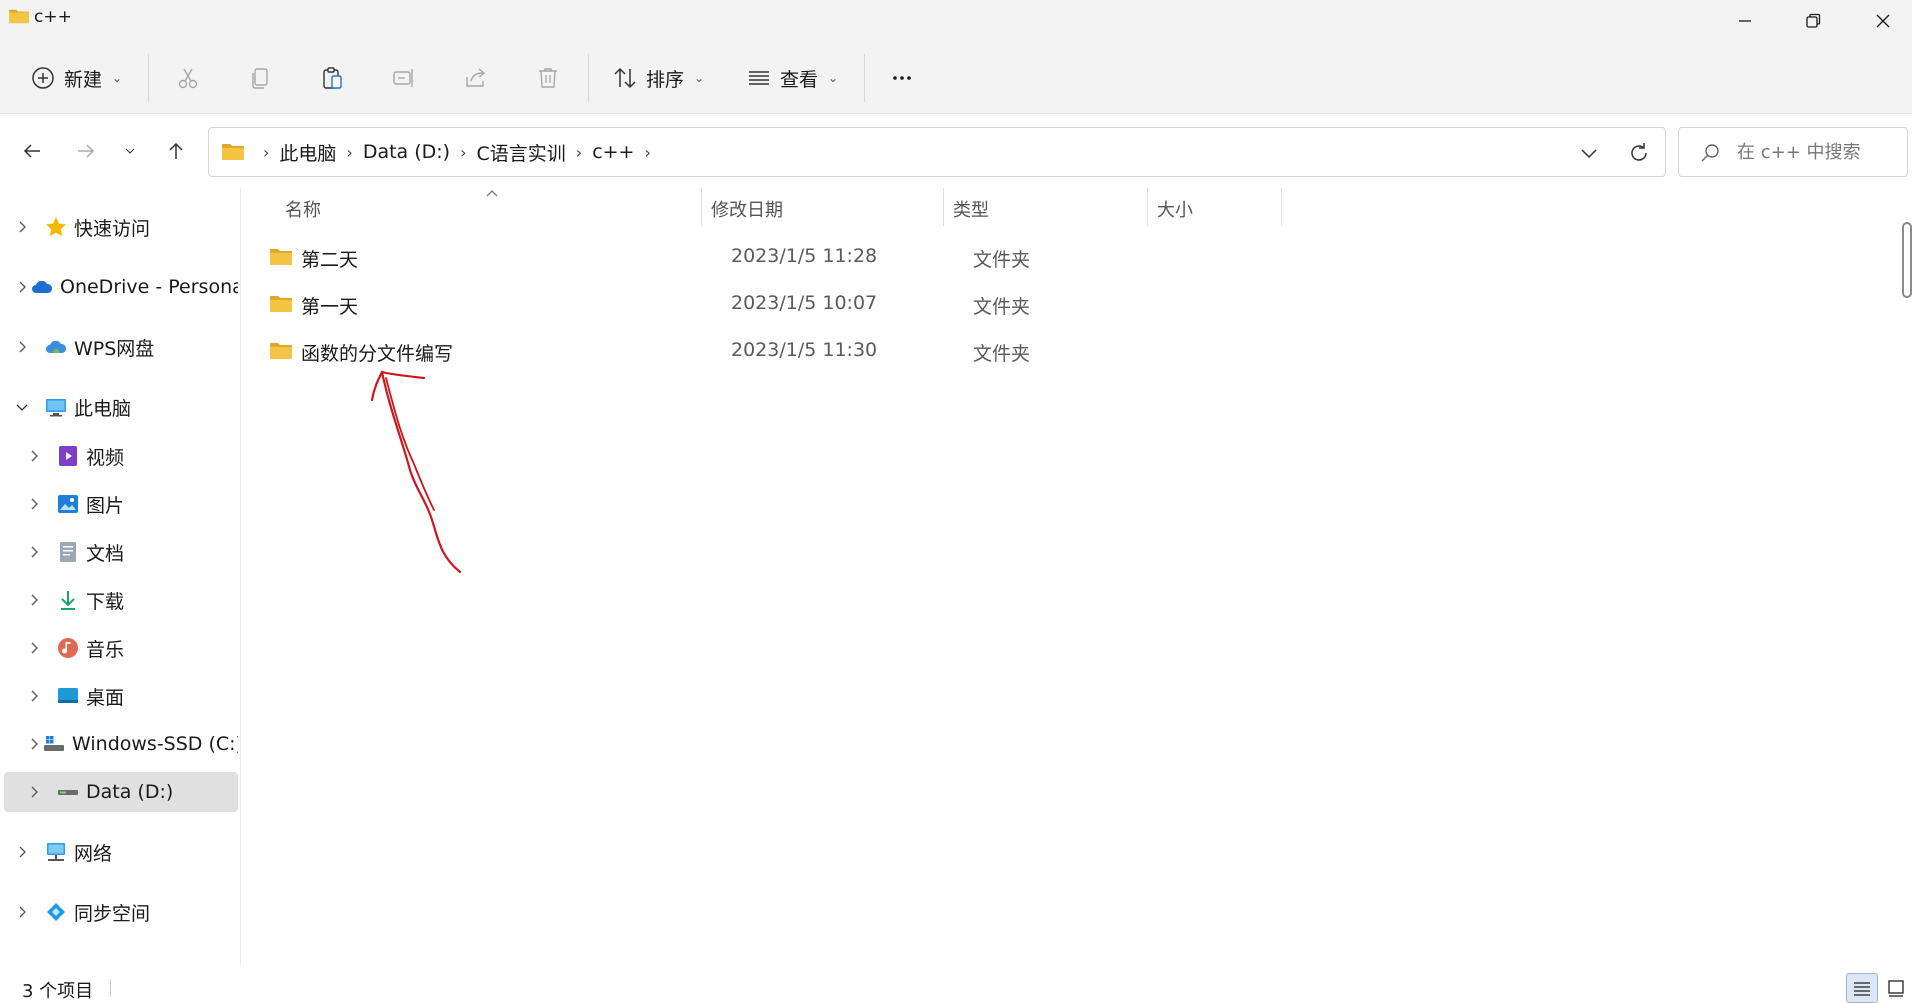 This screenshot has height=1003, width=1912. What do you see at coordinates (658, 78) in the screenshot?
I see `sort-button: 排序 ⌄` at bounding box center [658, 78].